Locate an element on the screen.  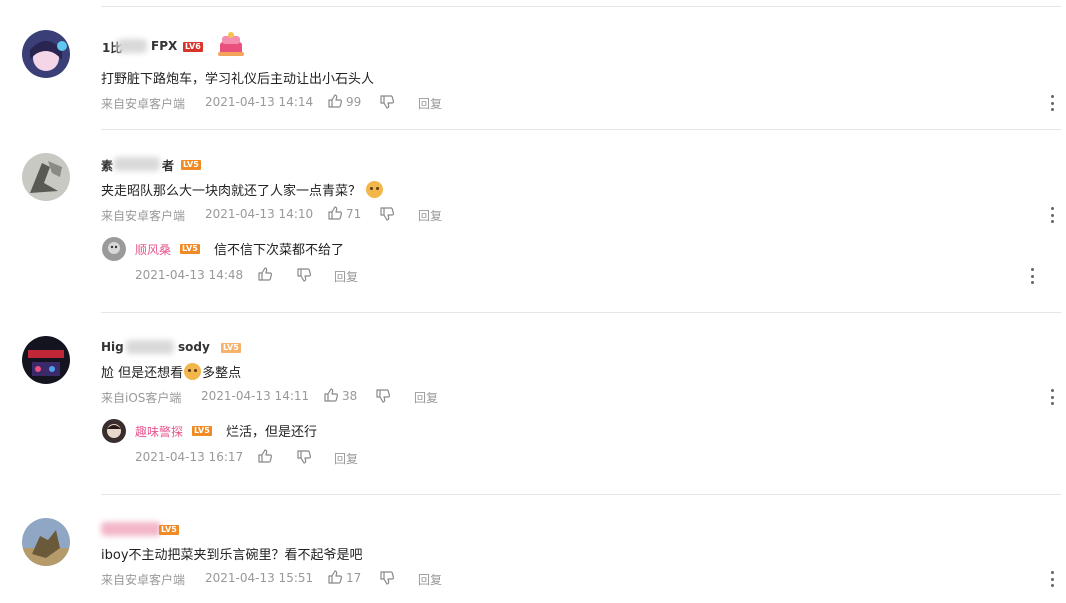
comment-text: 打野脏下路炮车，学习礼仪后主动让出小石头人 is located at coordinates (238, 79).